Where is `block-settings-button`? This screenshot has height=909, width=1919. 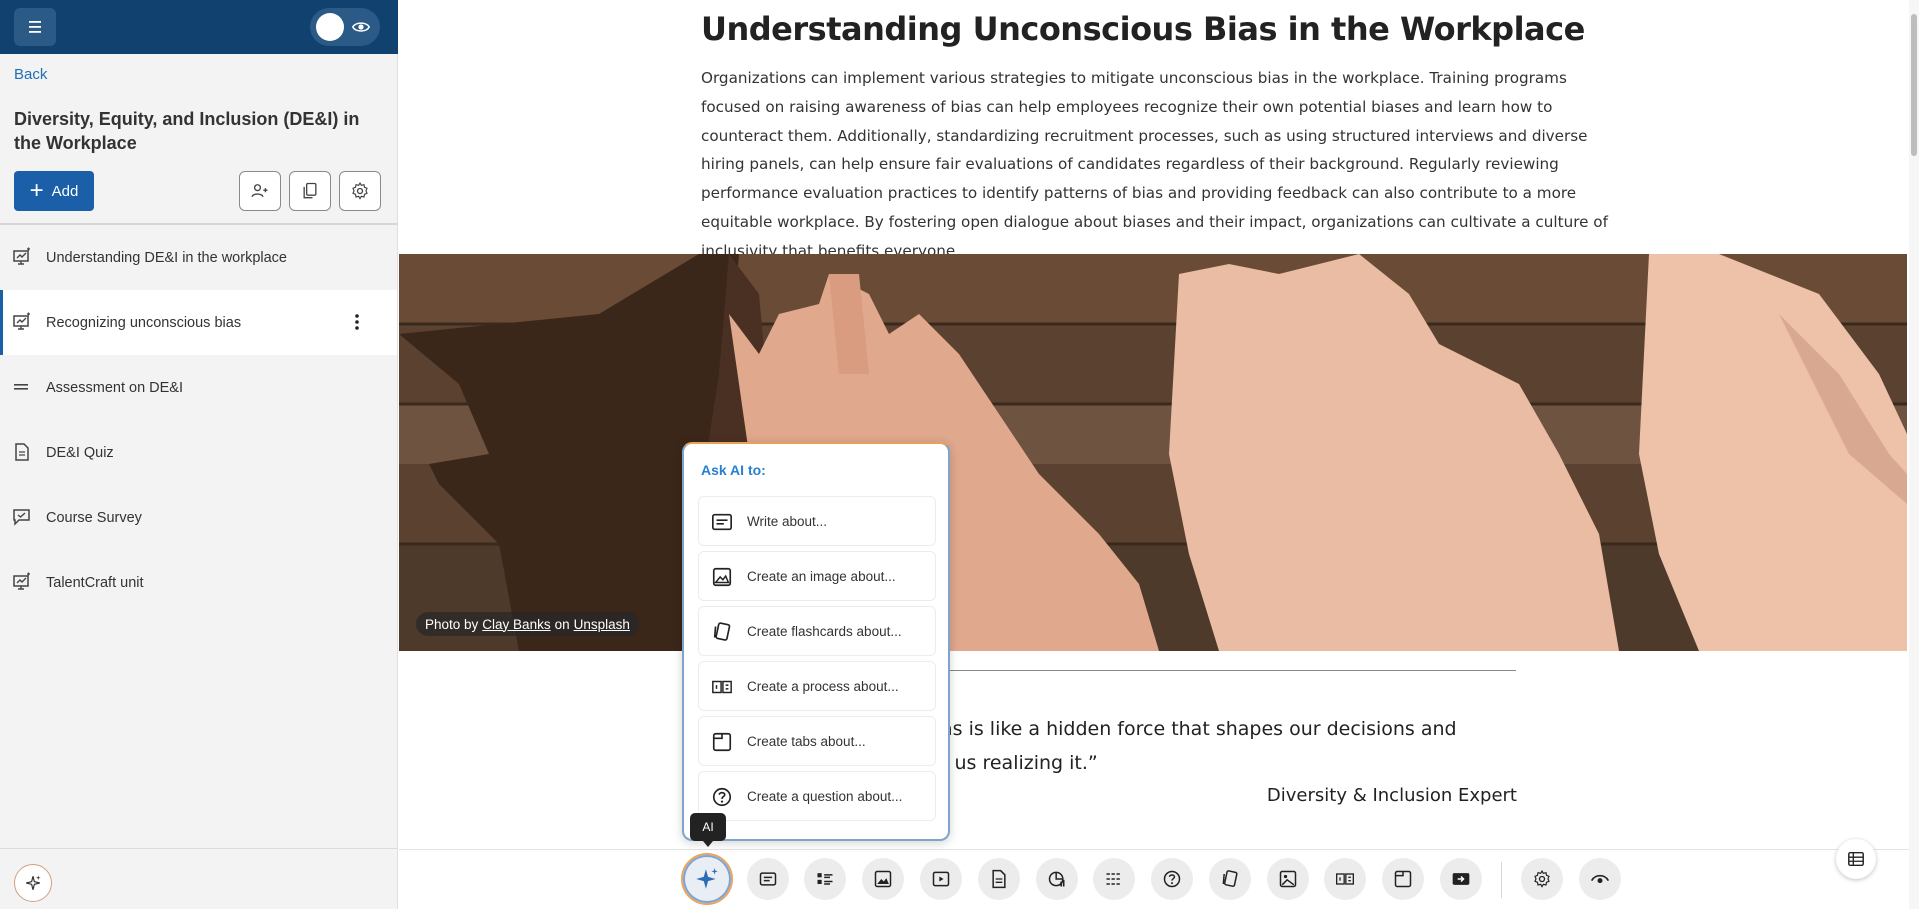 block-settings-button is located at coordinates (1542, 879).